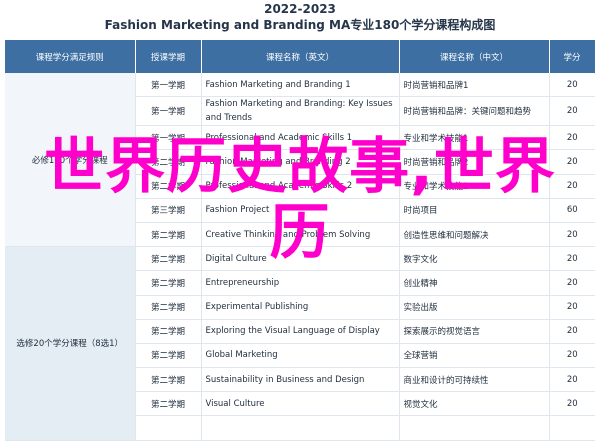 The image size is (600, 441). Describe the element at coordinates (474, 210) in the screenshot. I see `course-name-zh-cell: 时尚项目` at that location.